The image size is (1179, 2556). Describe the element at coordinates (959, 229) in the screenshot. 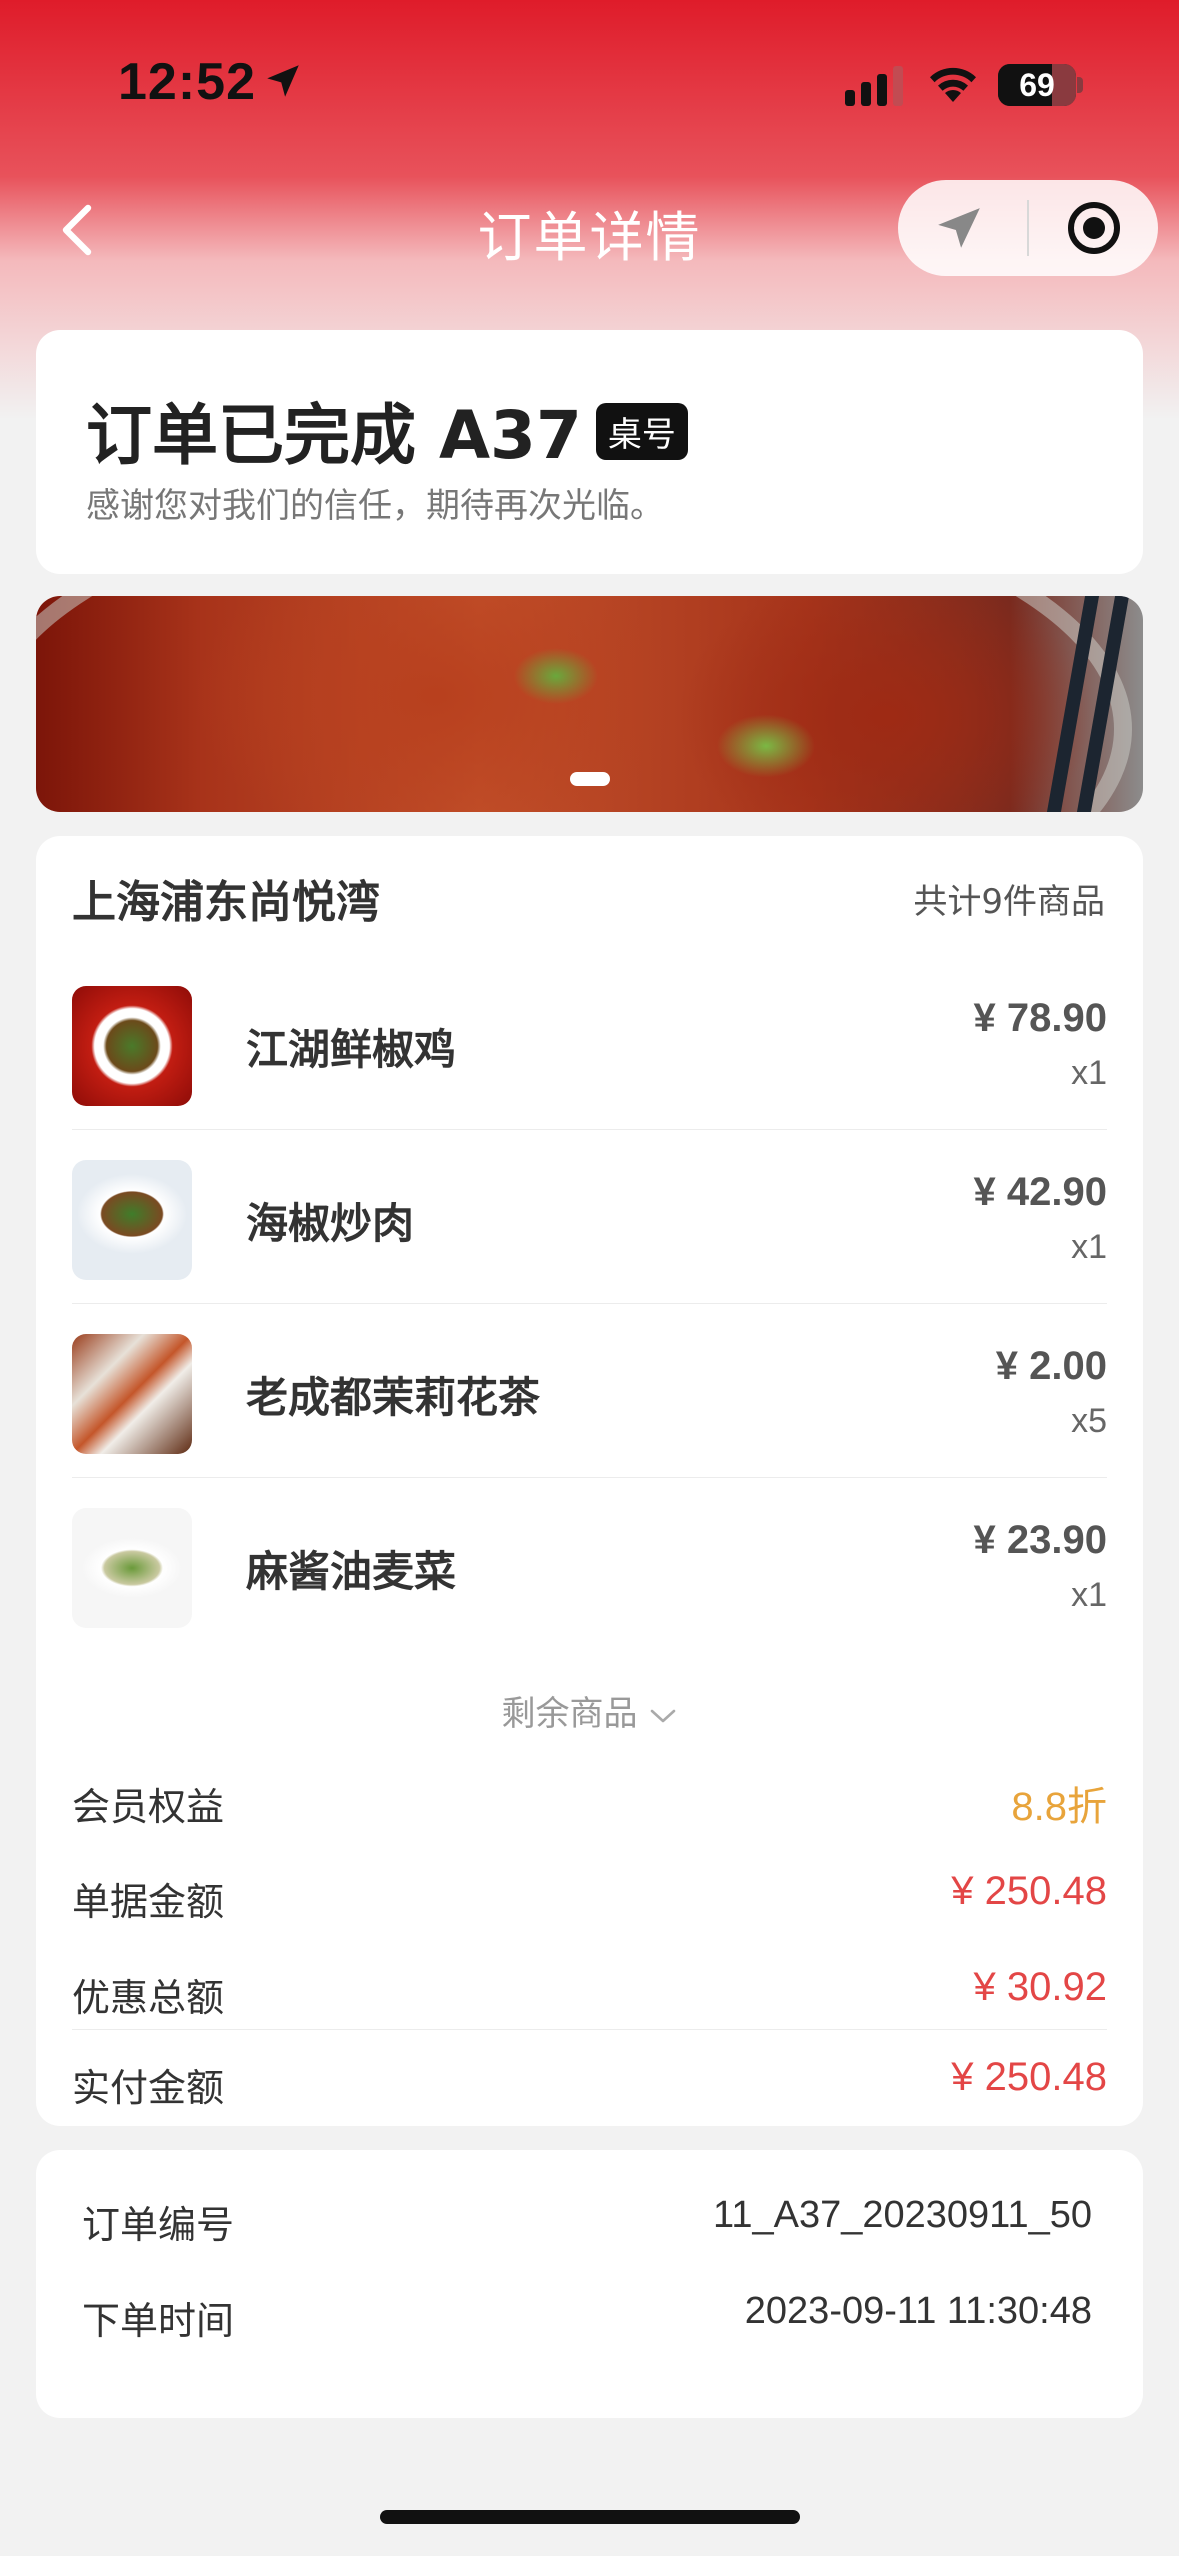

I see `share-location-icon` at that location.